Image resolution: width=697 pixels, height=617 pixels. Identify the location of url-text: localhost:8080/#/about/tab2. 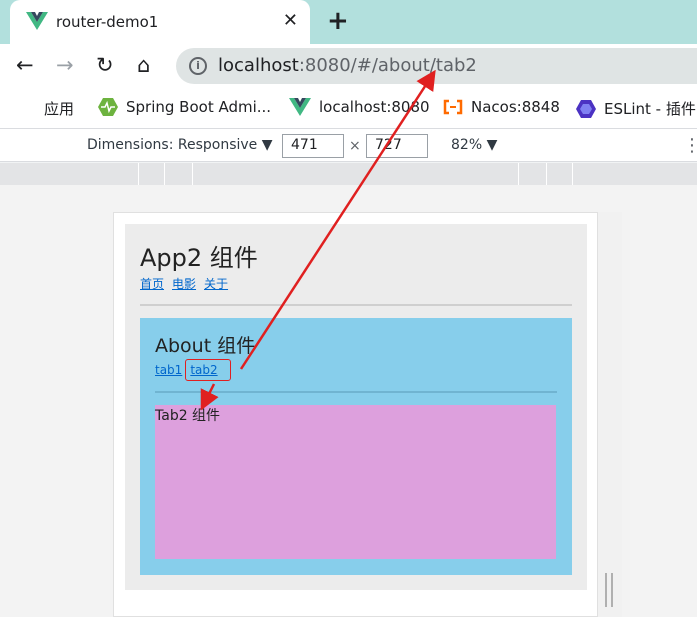
(347, 65).